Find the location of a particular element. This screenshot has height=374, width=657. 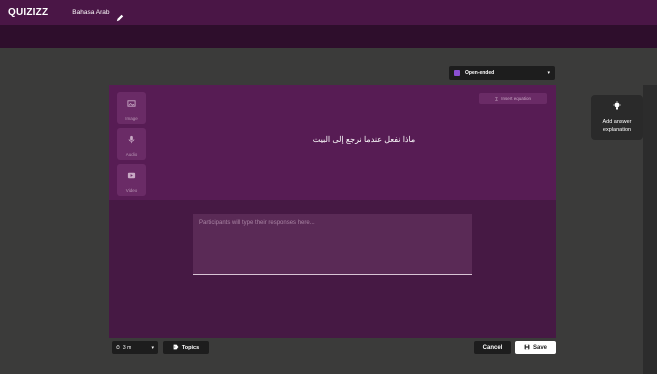

cancel-label: Cancel is located at coordinates (492, 347).